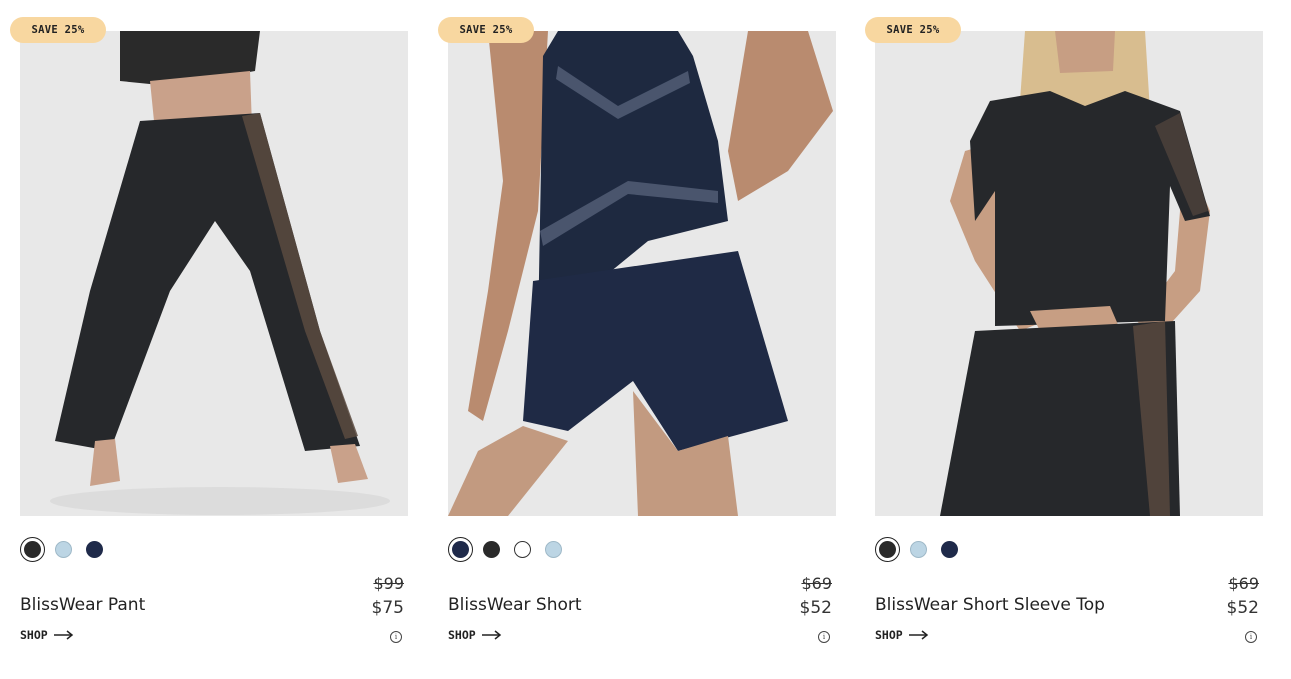 This screenshot has height=679, width=1291. I want to click on sale-price: $75, so click(387, 608).